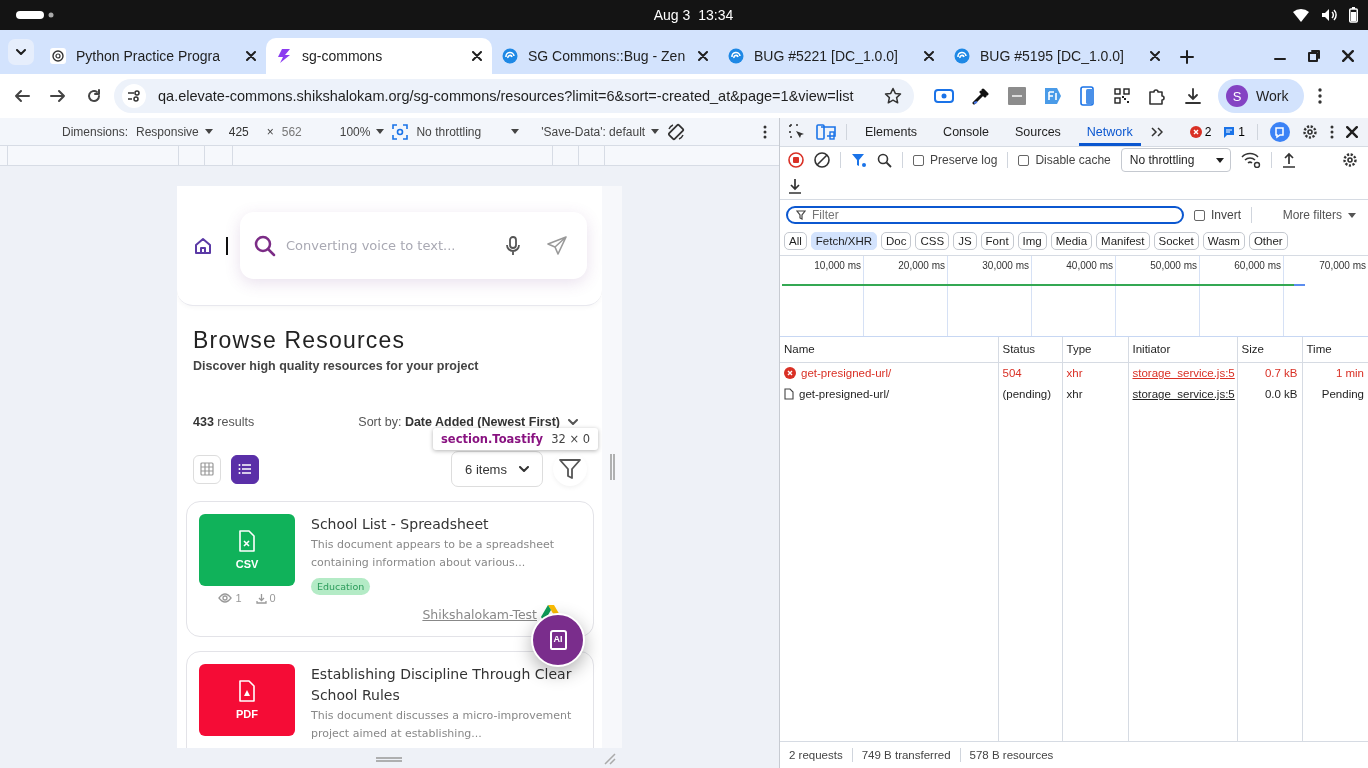 This screenshot has height=768, width=1368. I want to click on filter-bar: Filter, so click(985, 215).